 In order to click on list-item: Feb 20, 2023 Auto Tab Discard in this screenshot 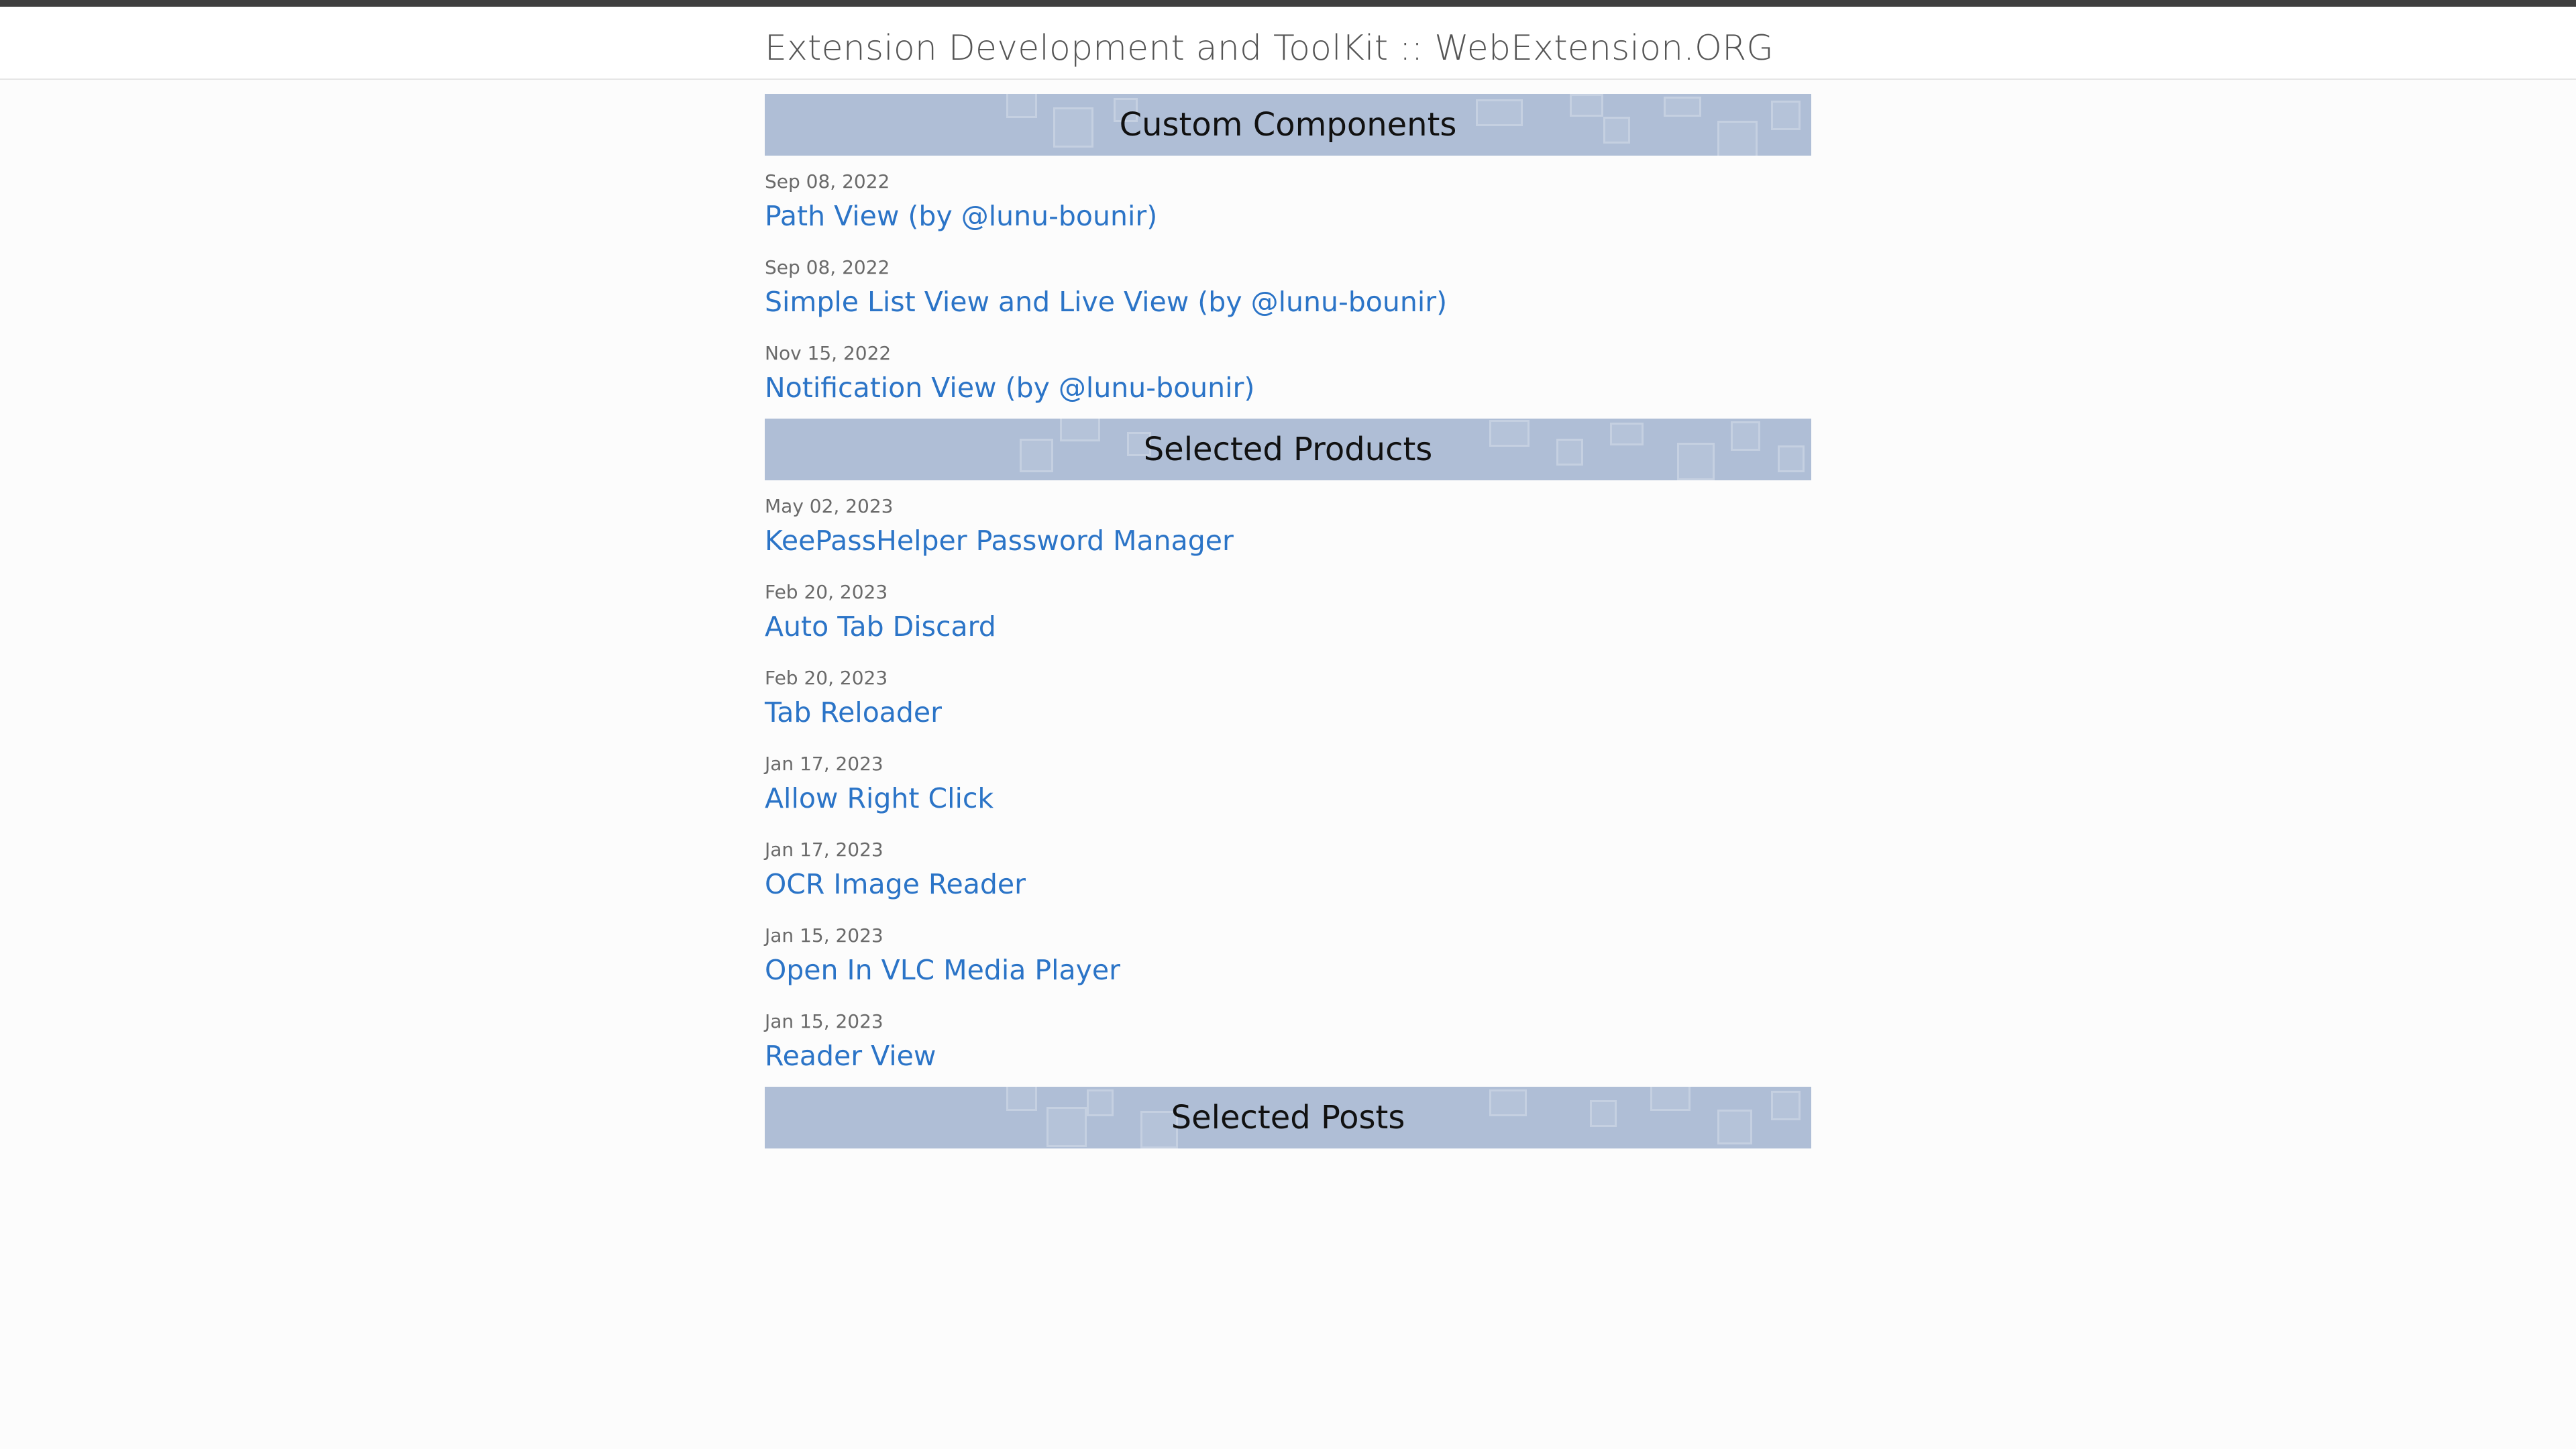, I will do `click(1288, 610)`.